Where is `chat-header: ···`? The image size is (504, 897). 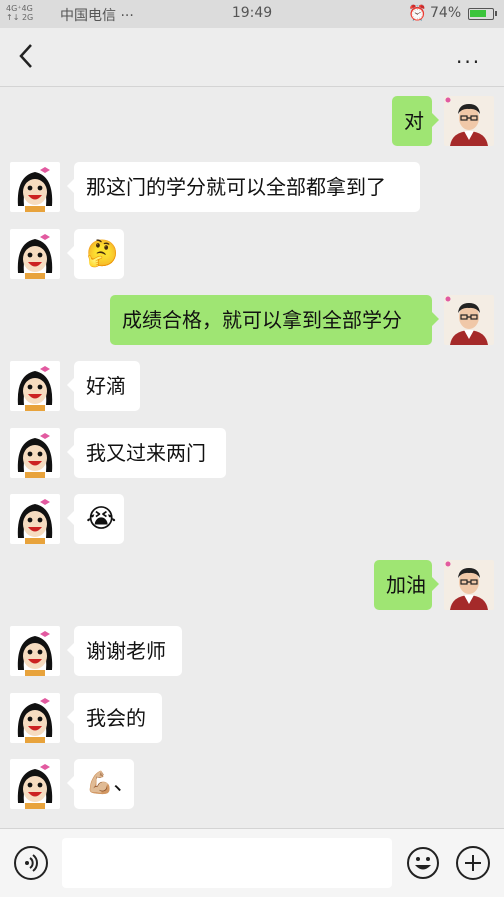
chat-header: ··· is located at coordinates (252, 57).